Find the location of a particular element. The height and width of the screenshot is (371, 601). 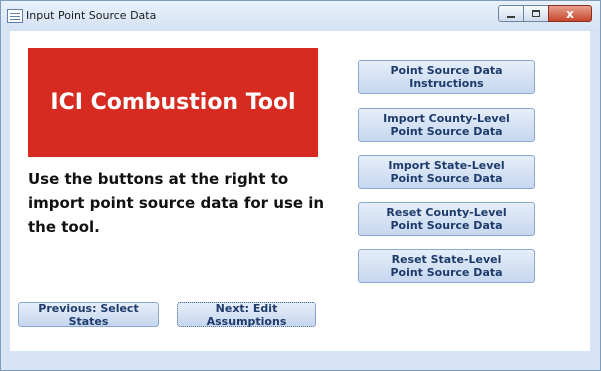

previous-button: Previous: Select States is located at coordinates (88, 314).